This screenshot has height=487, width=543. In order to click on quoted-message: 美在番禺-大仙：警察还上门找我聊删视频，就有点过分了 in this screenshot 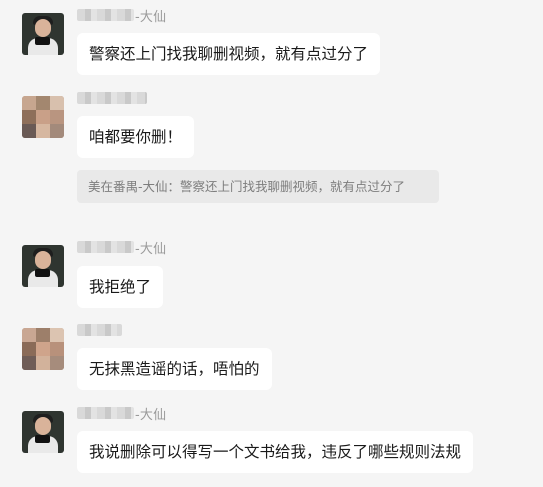, I will do `click(258, 186)`.